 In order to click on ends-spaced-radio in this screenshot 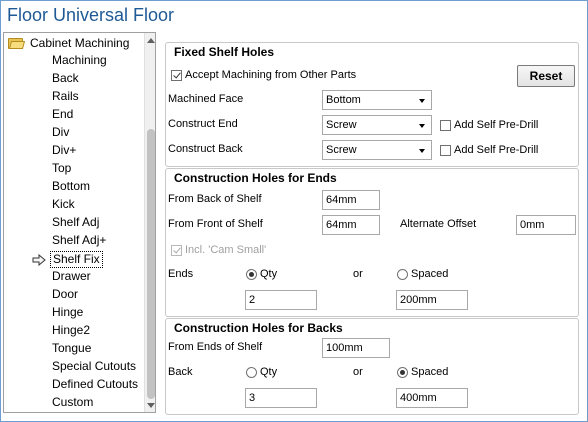, I will do `click(402, 274)`.